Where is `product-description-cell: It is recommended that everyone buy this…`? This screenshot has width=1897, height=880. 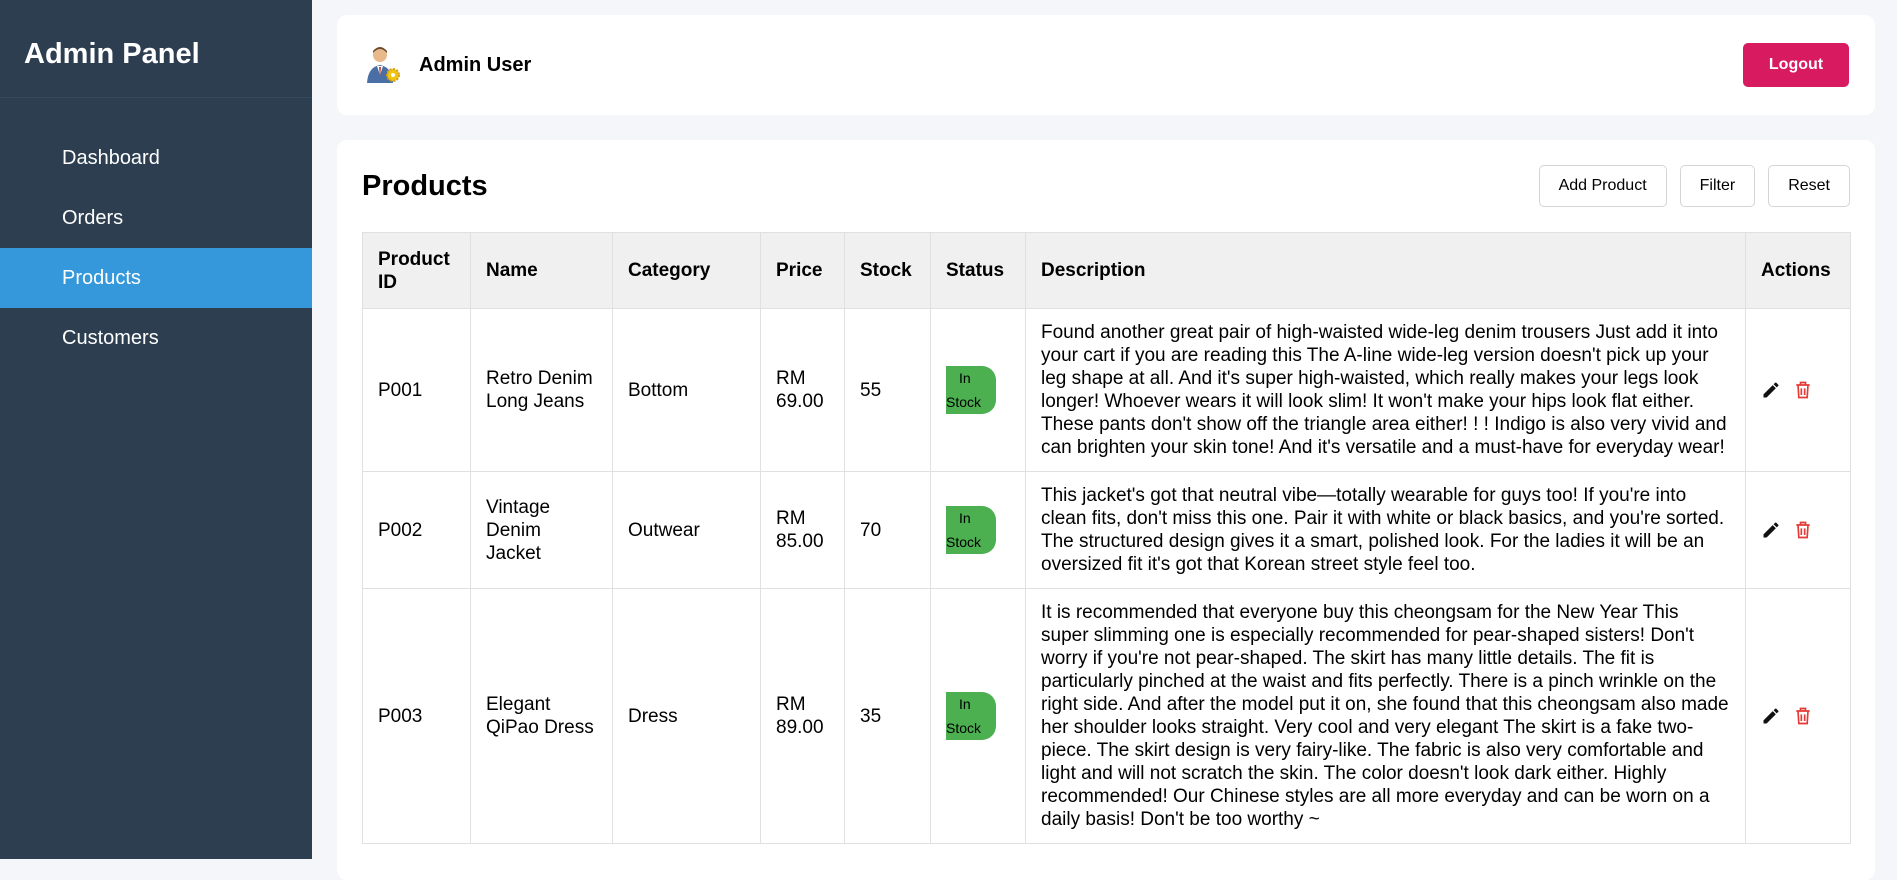 product-description-cell: It is recommended that everyone buy this… is located at coordinates (1385, 716).